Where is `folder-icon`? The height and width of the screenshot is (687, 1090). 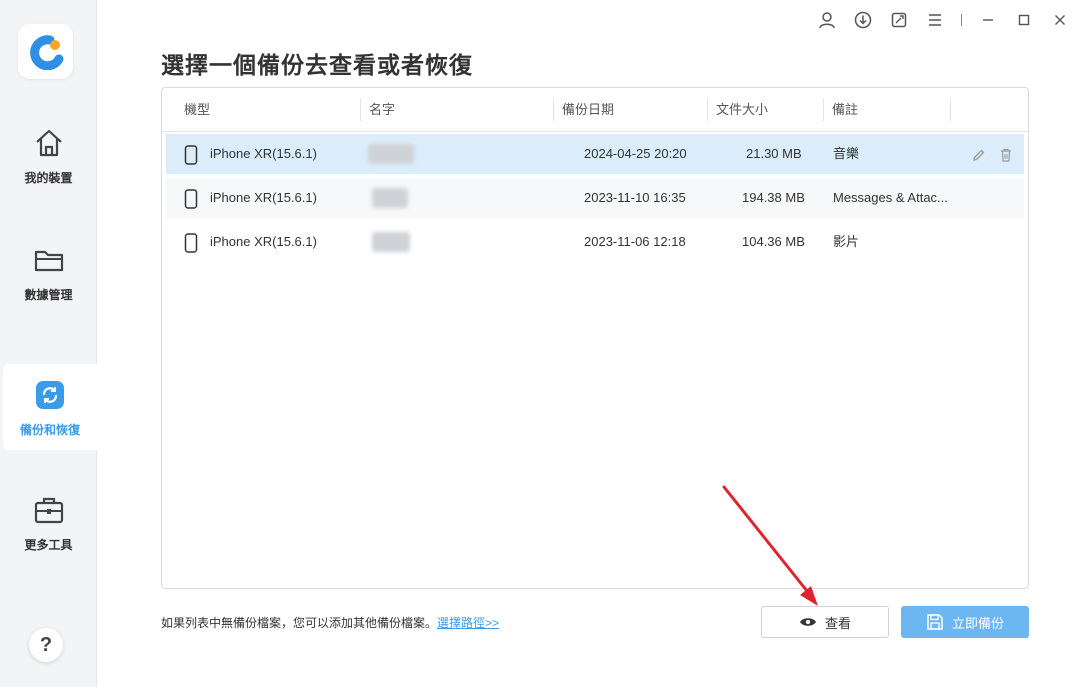 folder-icon is located at coordinates (49, 260).